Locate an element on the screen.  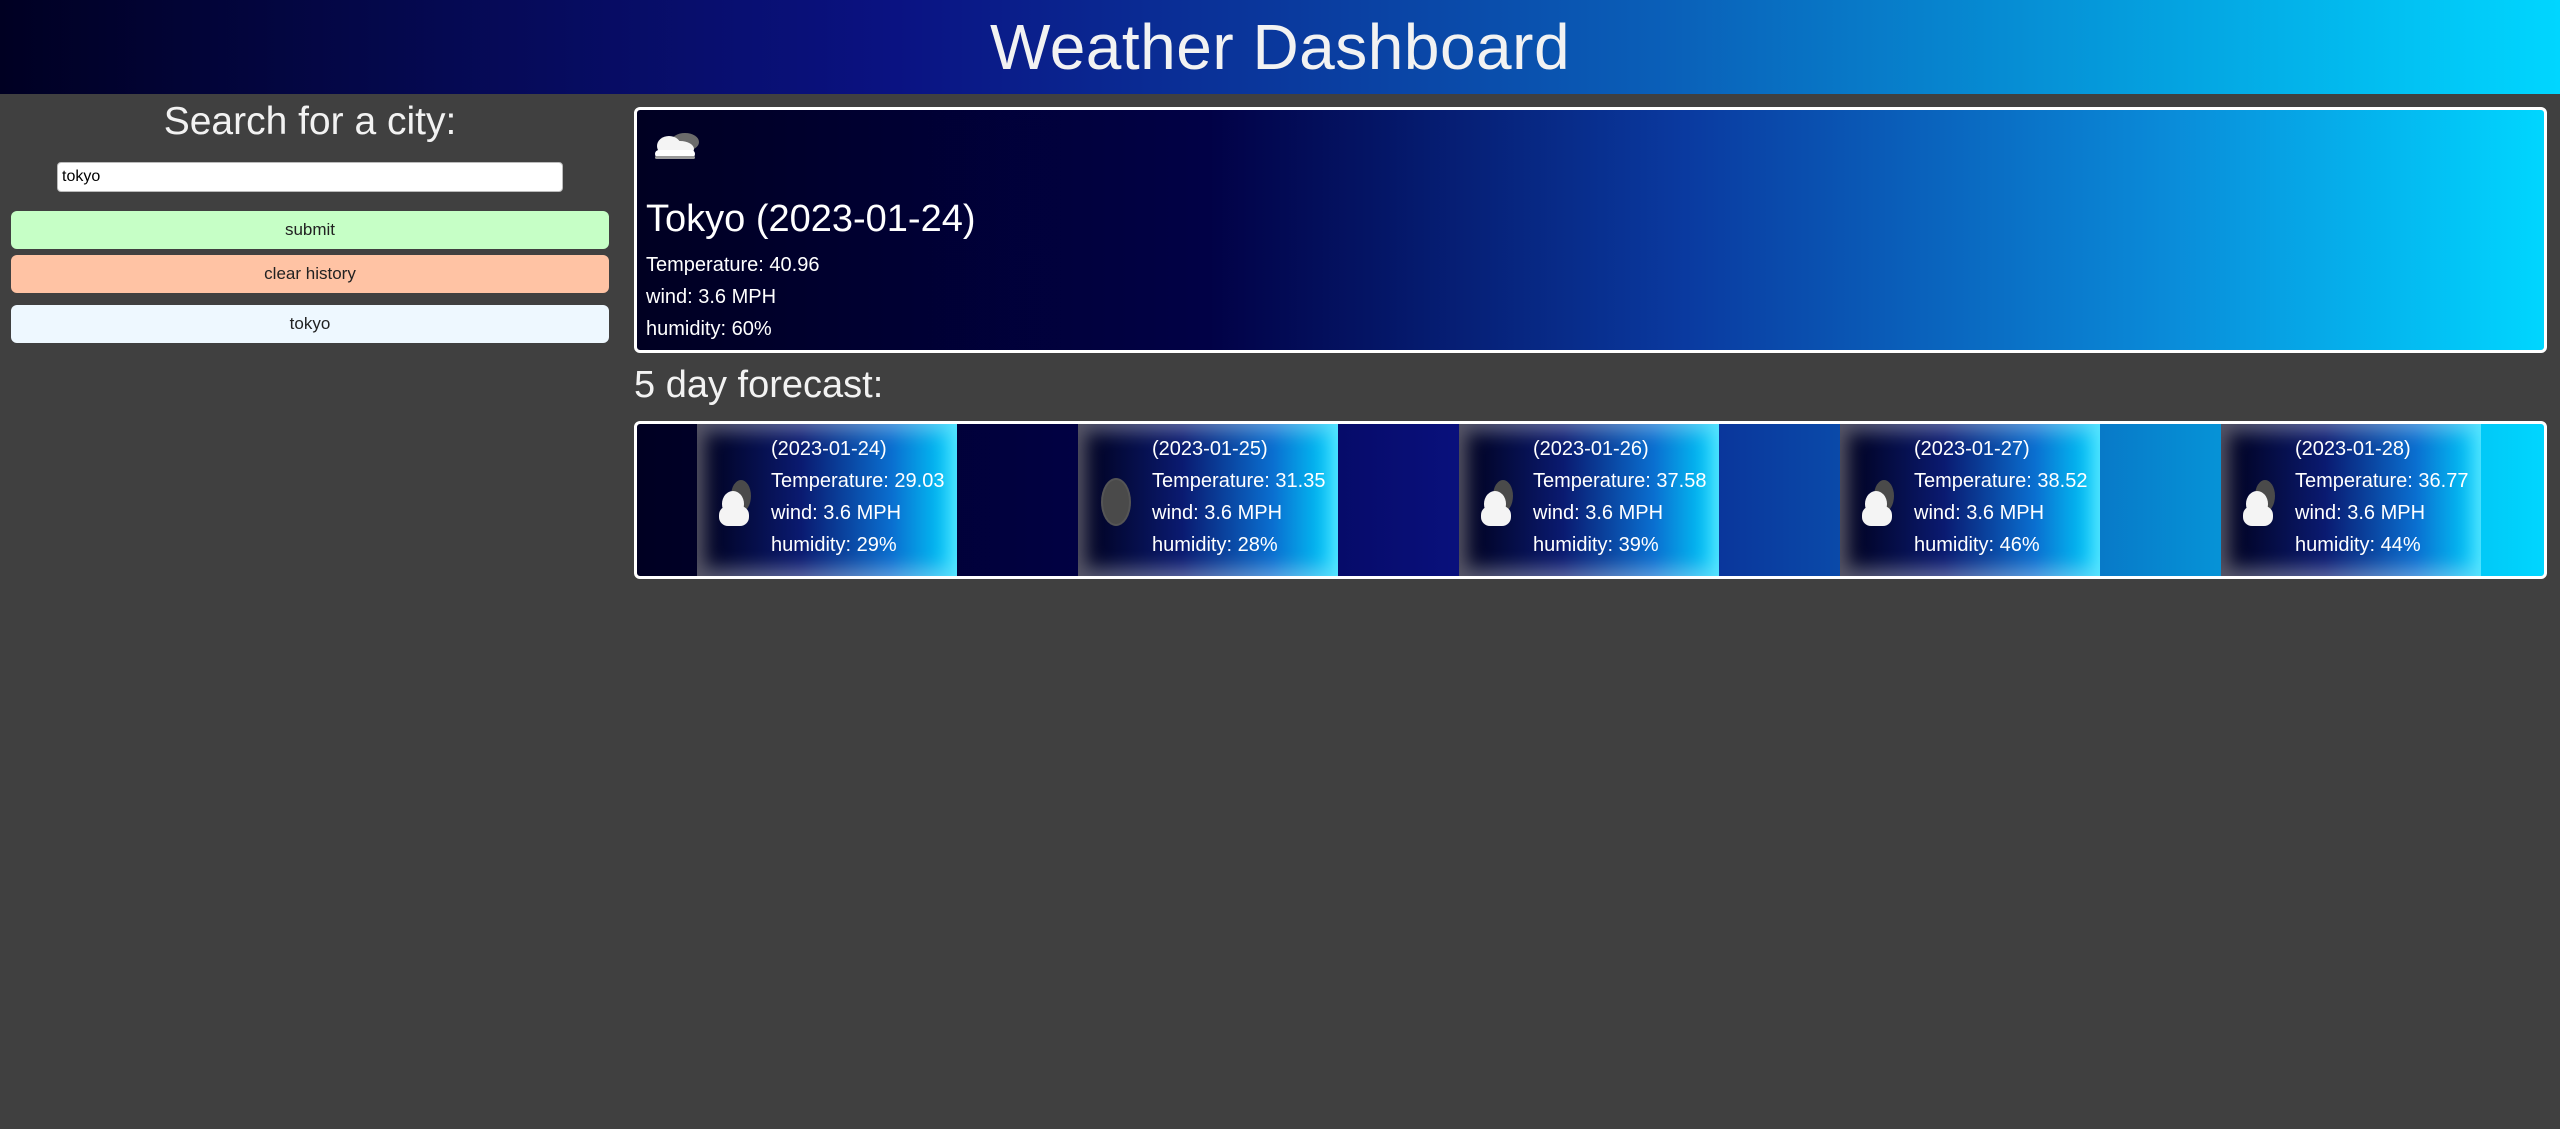
forecast-temperature: Temperature: 31.35 is located at coordinates (1239, 481).